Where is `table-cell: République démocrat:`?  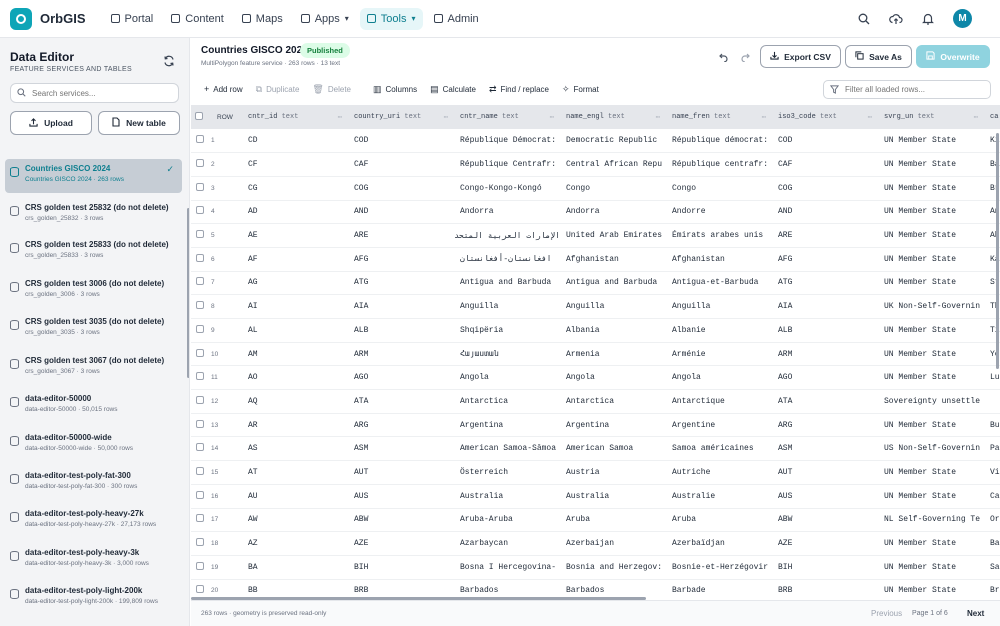
table-cell: République démocrat: is located at coordinates (719, 141).